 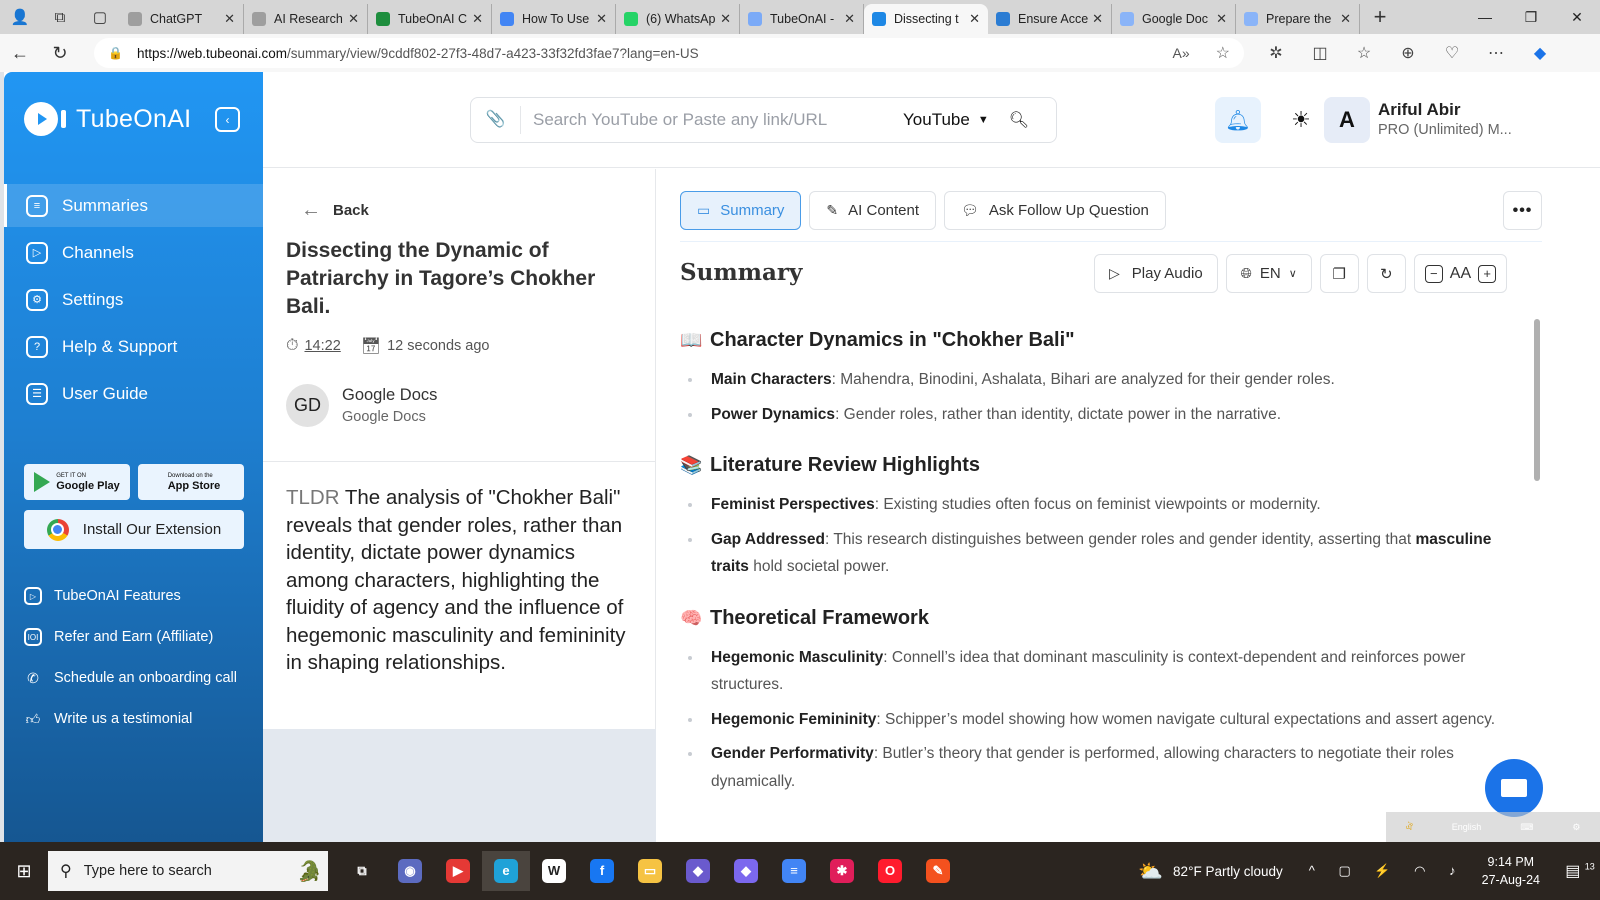 What do you see at coordinates (77, 482) in the screenshot?
I see `google-play-button: GET IT ON Google Play` at bounding box center [77, 482].